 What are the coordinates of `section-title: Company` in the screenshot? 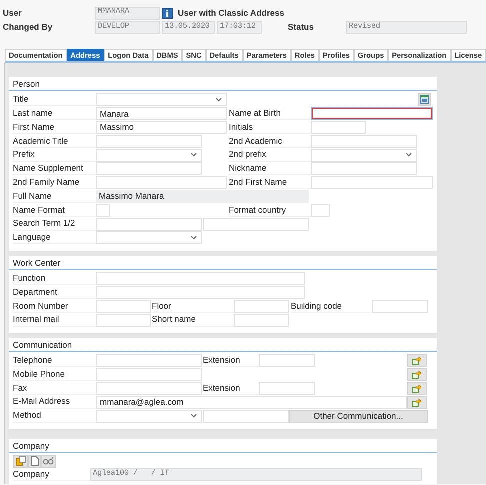 It's located at (223, 445).